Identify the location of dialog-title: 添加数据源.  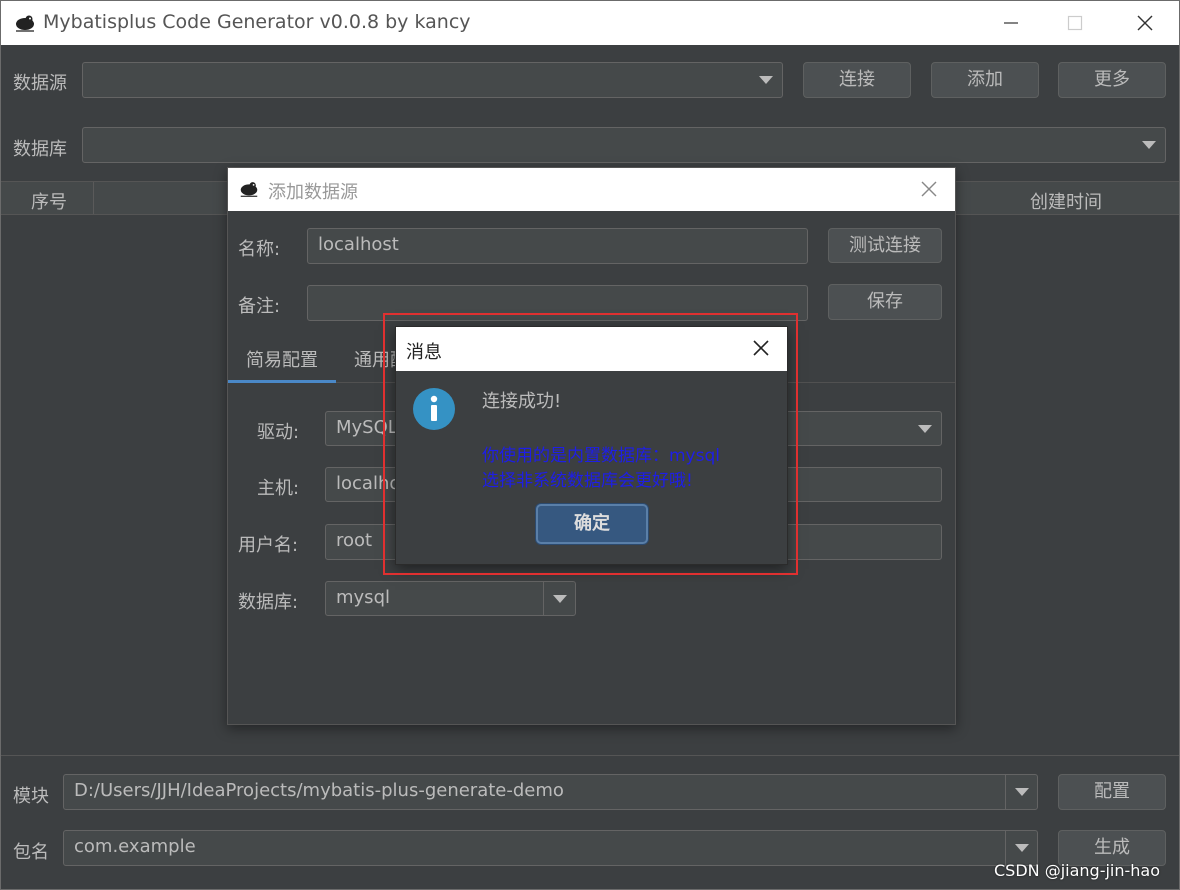
(313, 192).